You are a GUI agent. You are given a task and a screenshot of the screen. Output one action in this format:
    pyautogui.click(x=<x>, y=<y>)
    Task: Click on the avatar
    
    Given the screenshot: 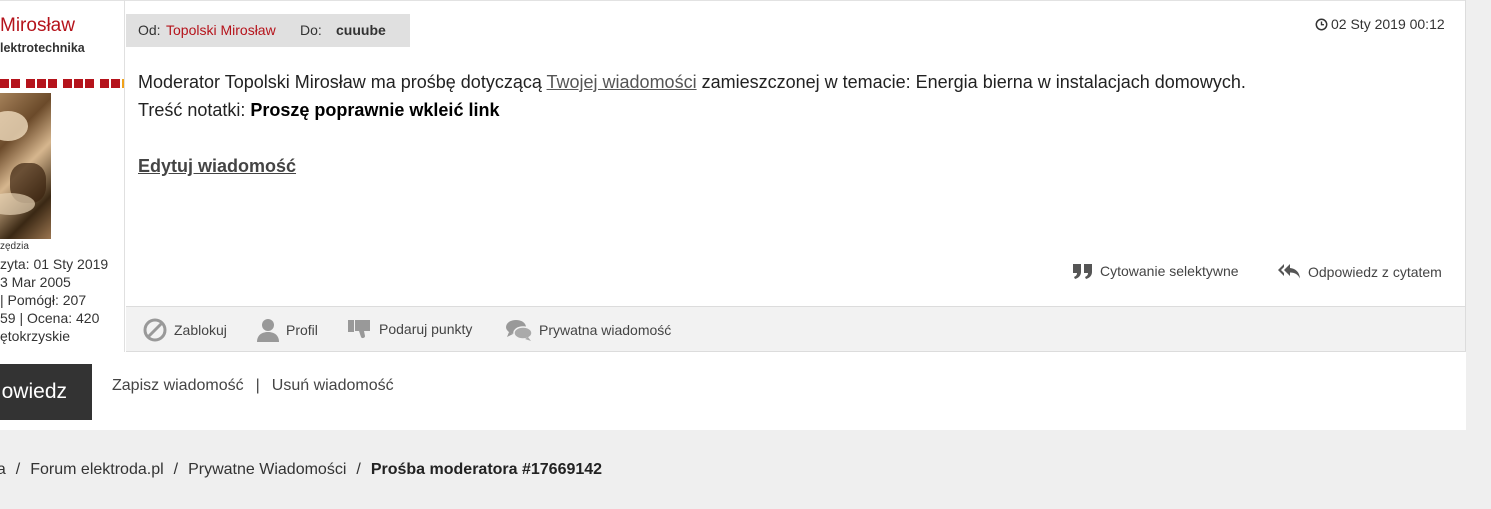 What is the action you would take?
    pyautogui.click(x=25, y=166)
    